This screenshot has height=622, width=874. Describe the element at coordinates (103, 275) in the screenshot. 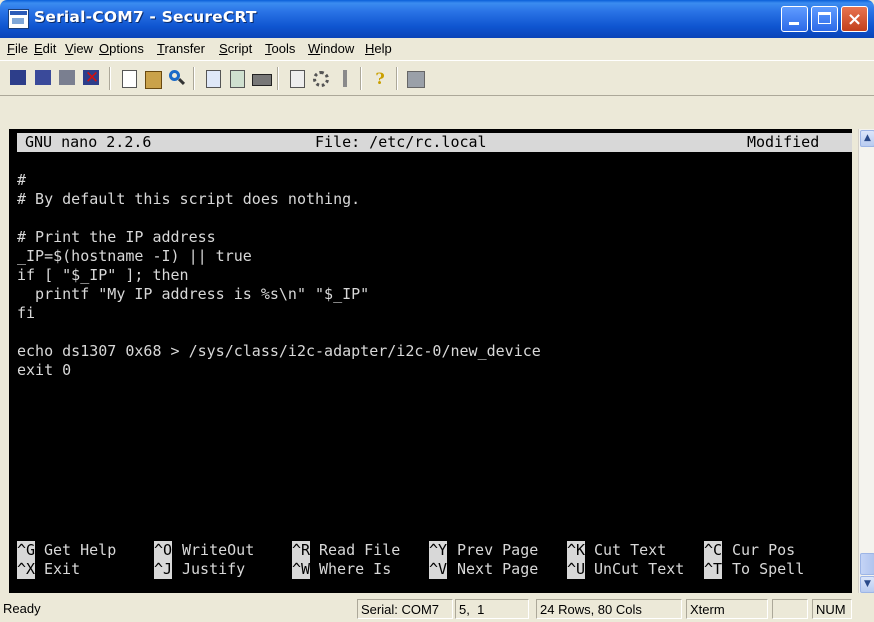

I see `terminal-line: if [ "$_IP" ]; then` at that location.